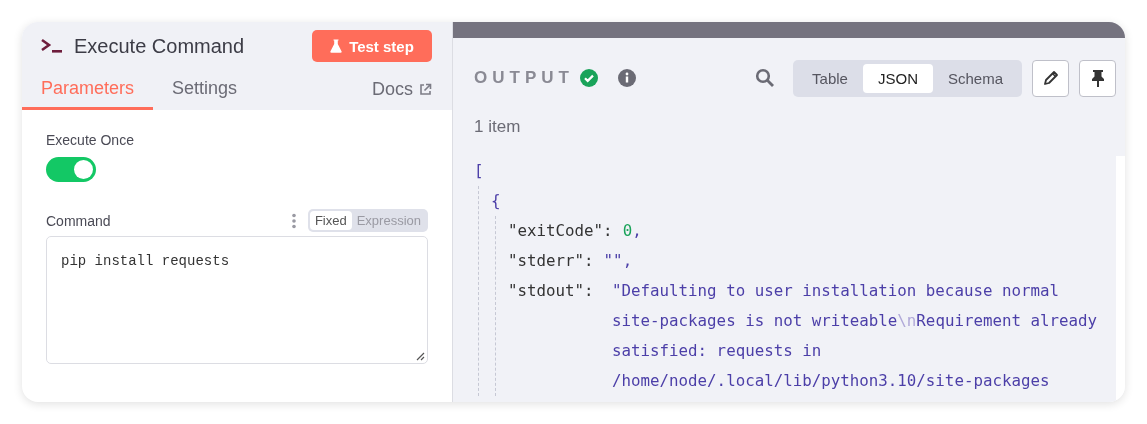 The width and height of the screenshot is (1147, 424). What do you see at coordinates (52, 46) in the screenshot?
I see `terminal-icon` at bounding box center [52, 46].